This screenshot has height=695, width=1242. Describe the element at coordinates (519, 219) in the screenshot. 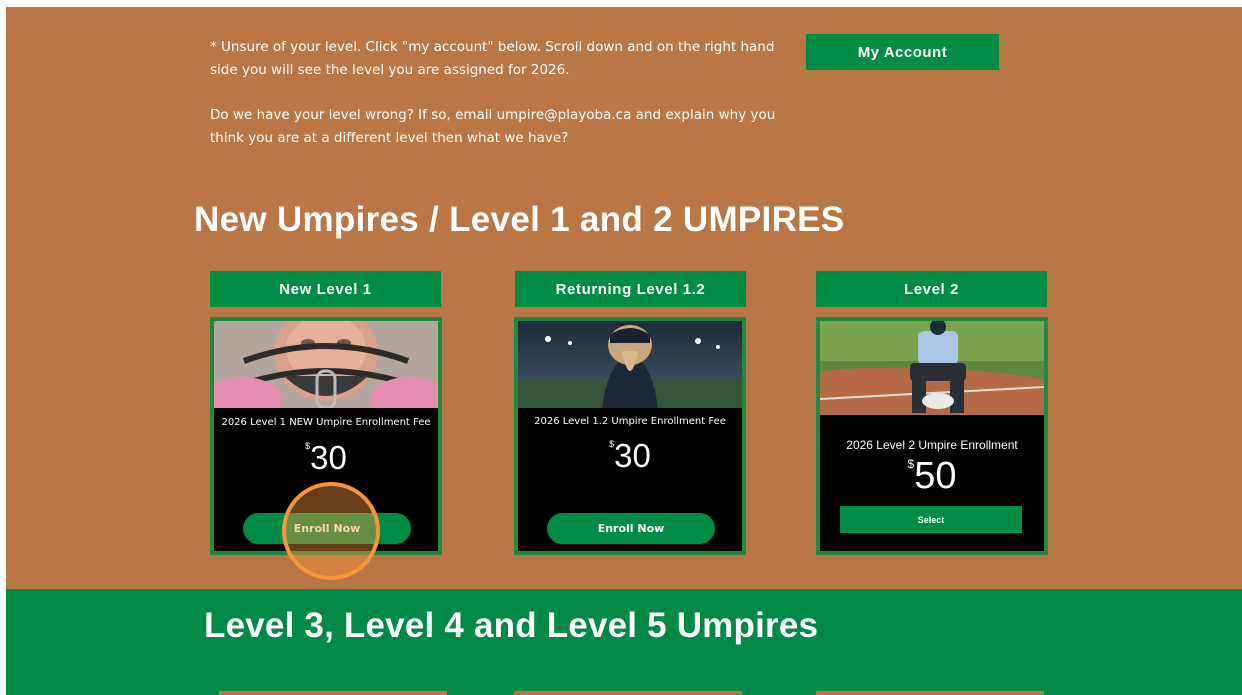

I see `section-heading-level-1-2: New Umpires / Level 1 and 2 UMPIRES` at that location.